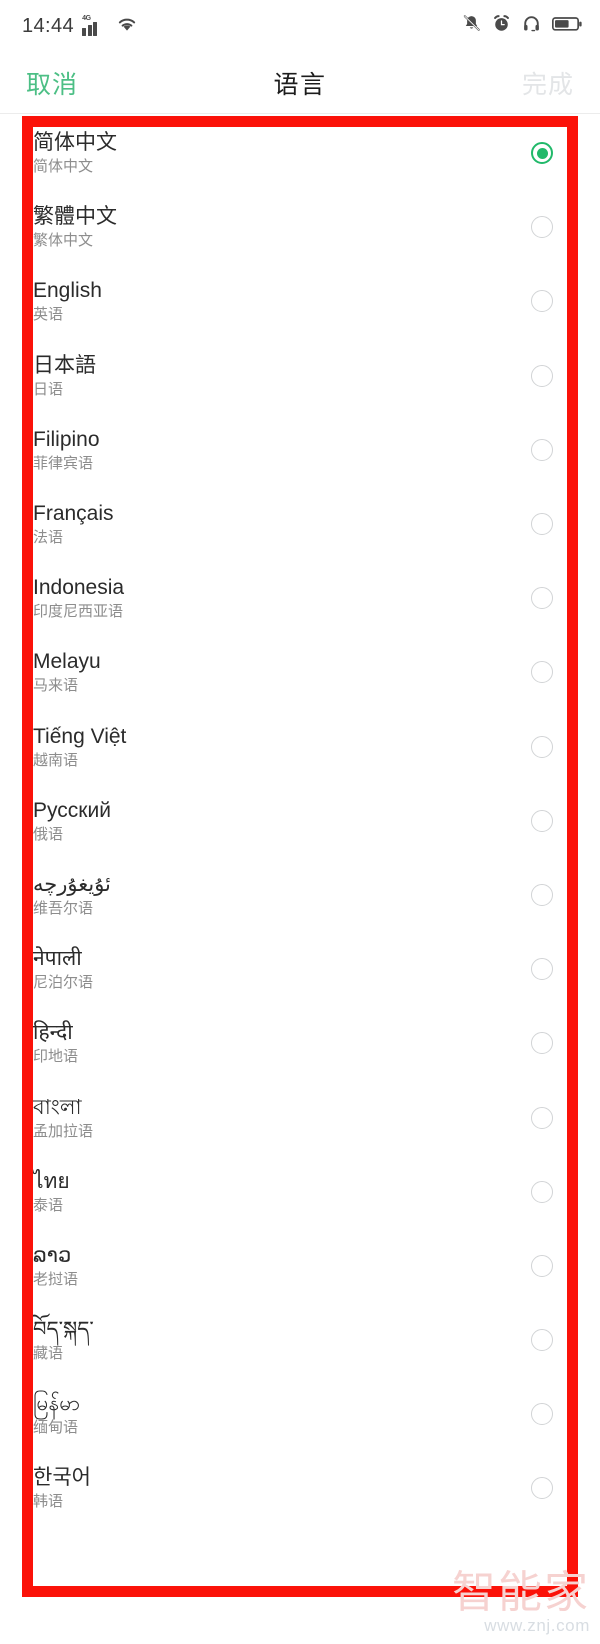  I want to click on status-bar-right, so click(522, 26).